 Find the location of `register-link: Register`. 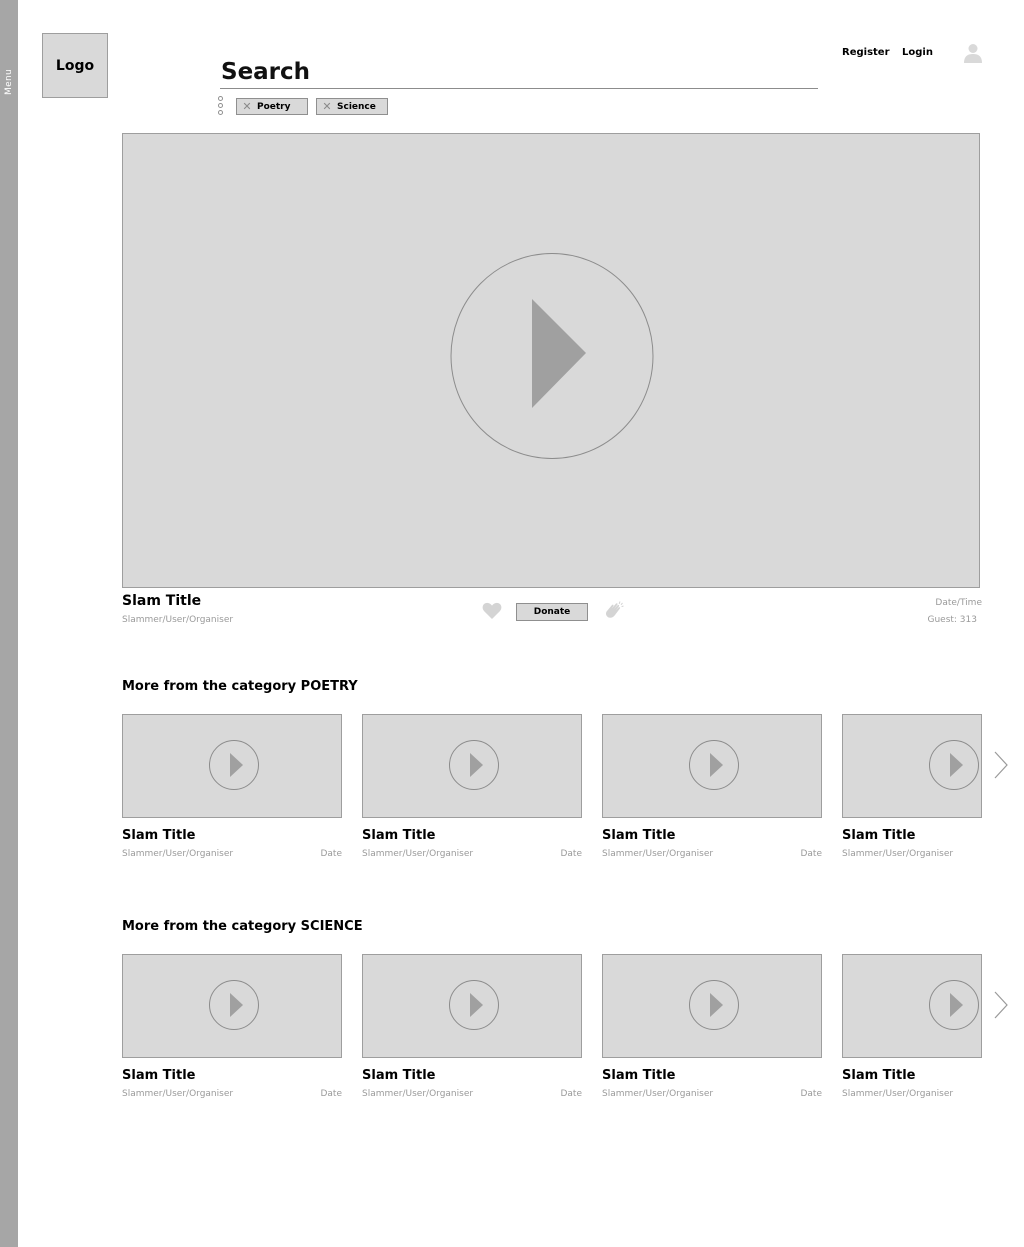

register-link: Register is located at coordinates (866, 52).